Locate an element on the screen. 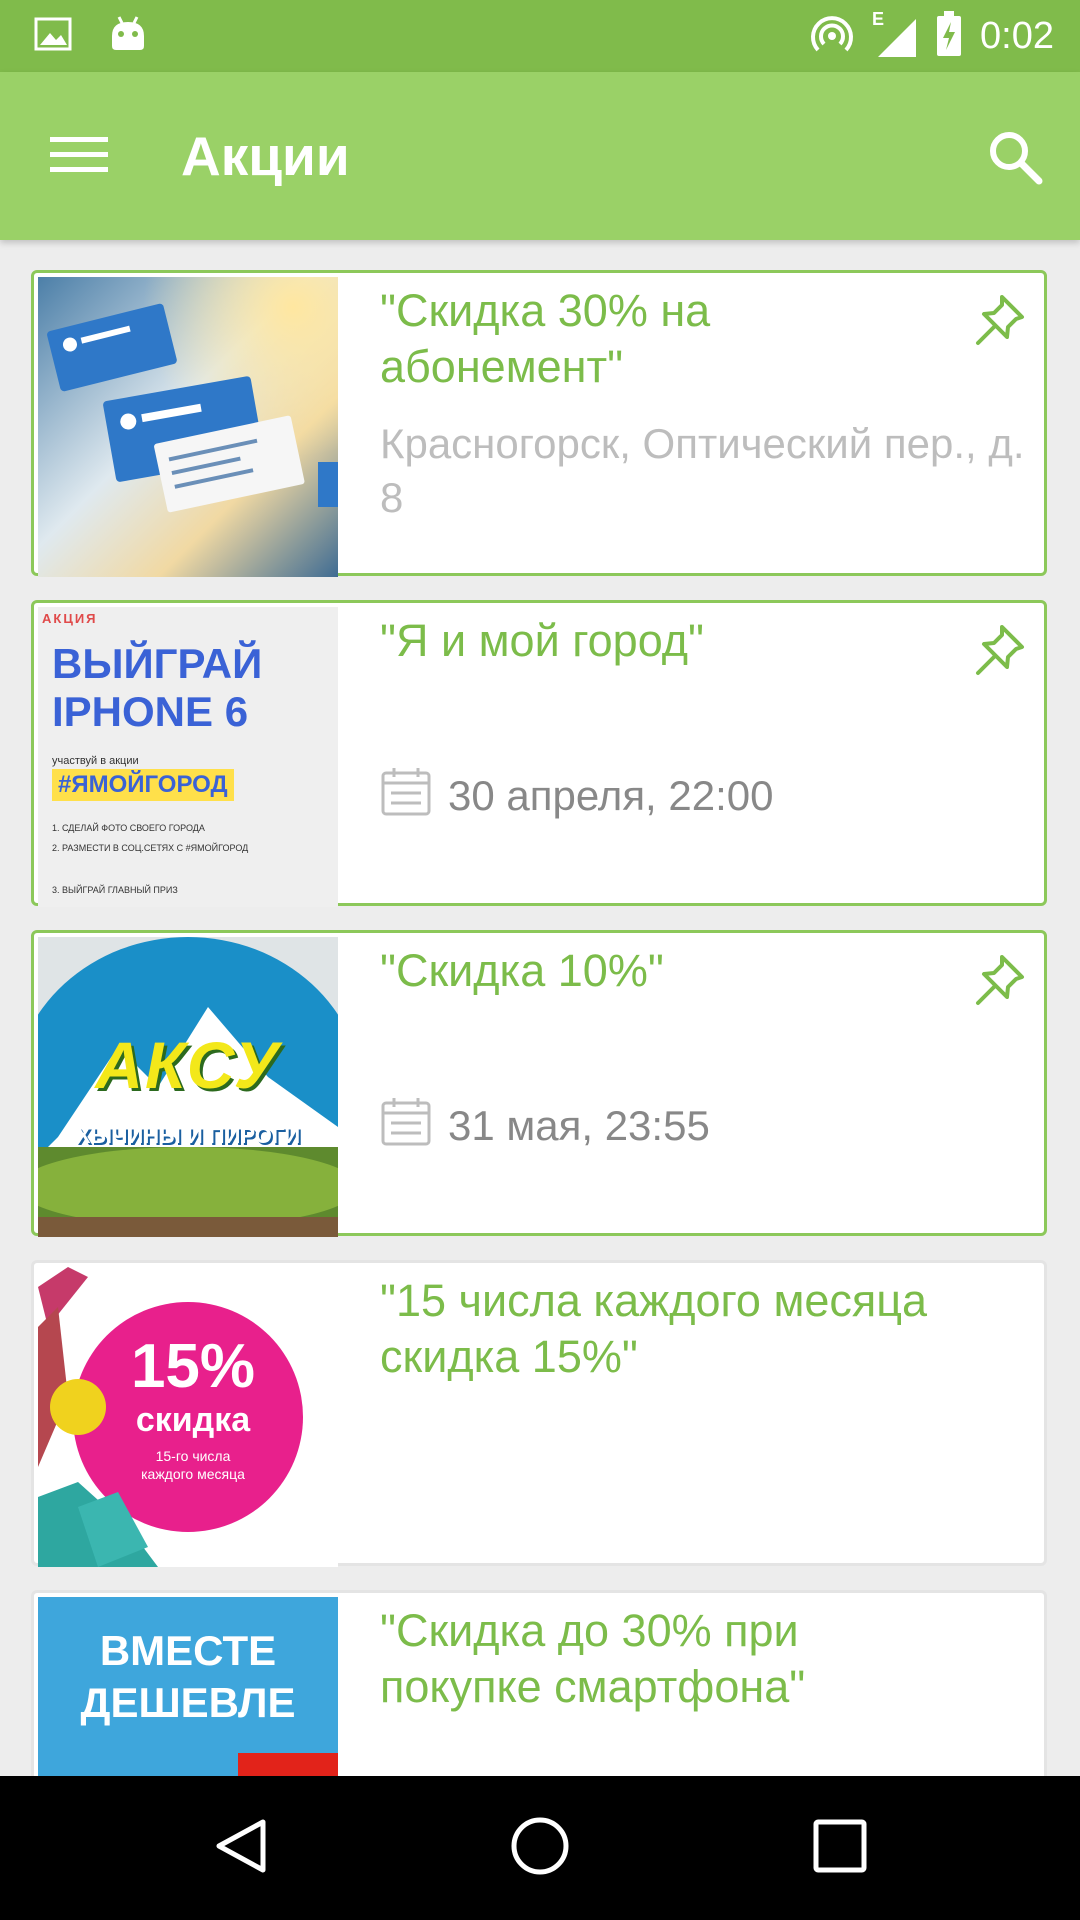 The width and height of the screenshot is (1080, 1920). image-step-3: 3. ВЫЙГРАЙ ГЛАВНЫЙ ПРИЗ is located at coordinates (115, 890).